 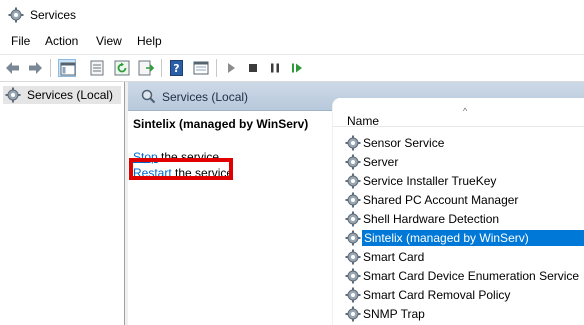 What do you see at coordinates (363, 121) in the screenshot?
I see `column-label: Name` at bounding box center [363, 121].